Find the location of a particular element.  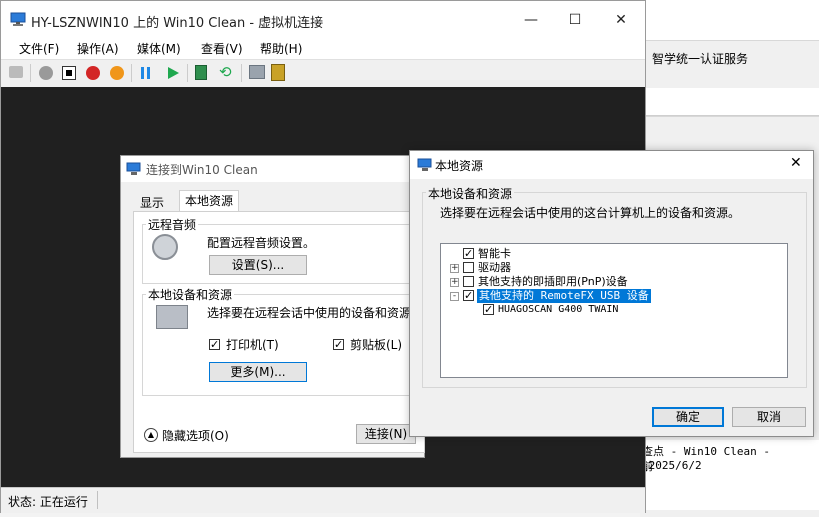

status-separator is located at coordinates (97, 500).